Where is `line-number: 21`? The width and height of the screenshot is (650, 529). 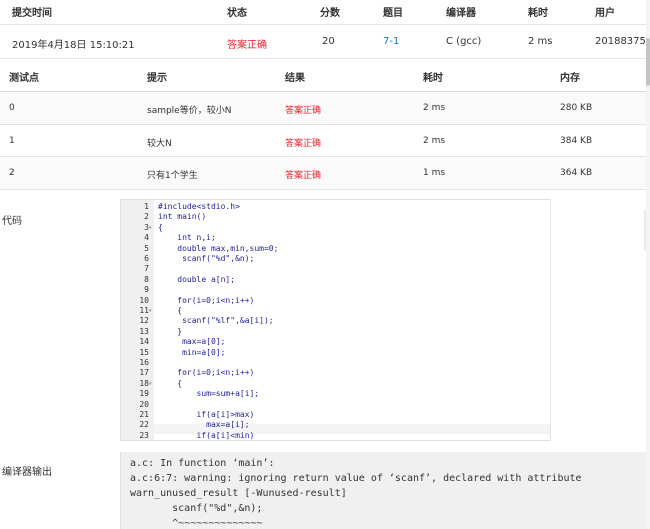 line-number: 21 is located at coordinates (144, 414).